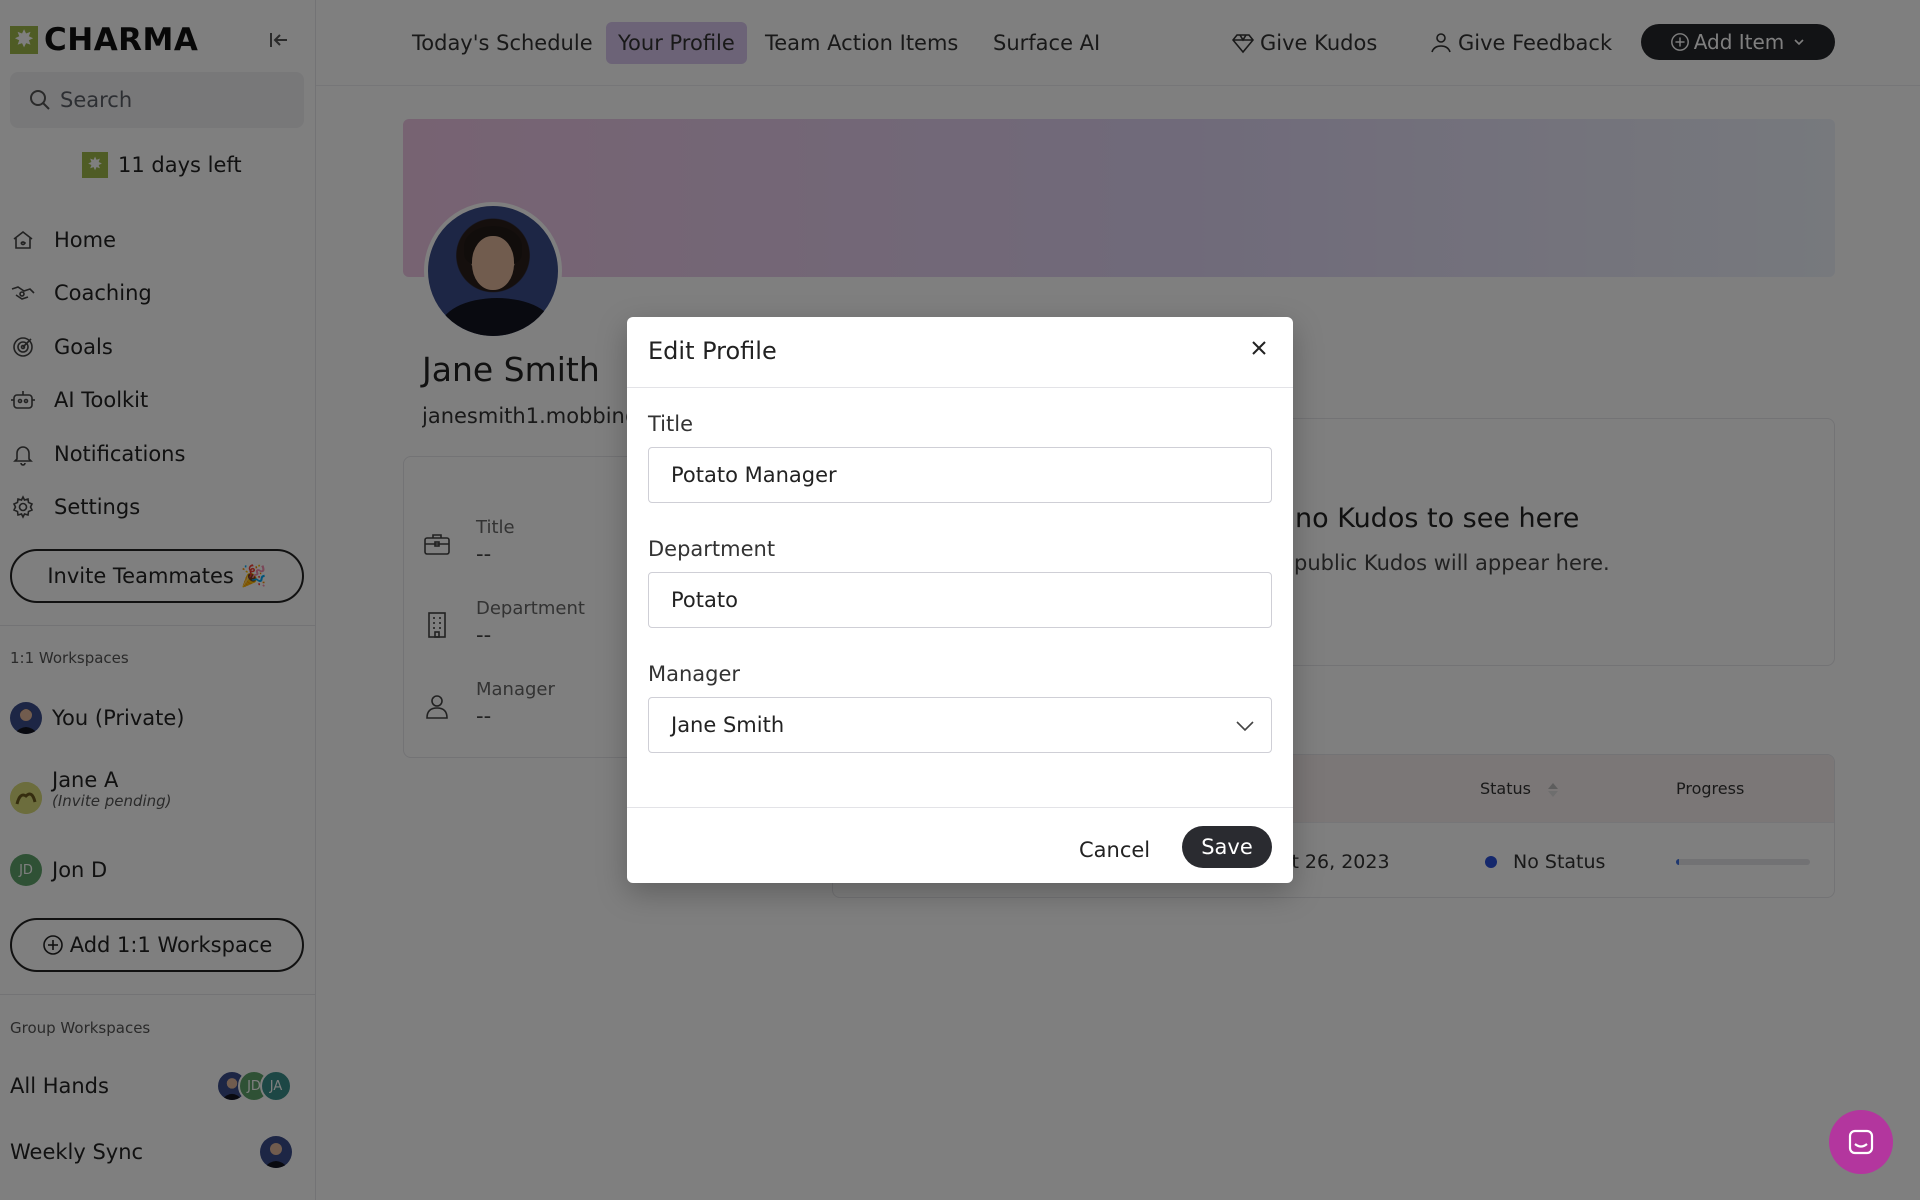 This screenshot has width=1920, height=1200. Describe the element at coordinates (712, 351) in the screenshot. I see `modal-title: Edit Profile` at that location.